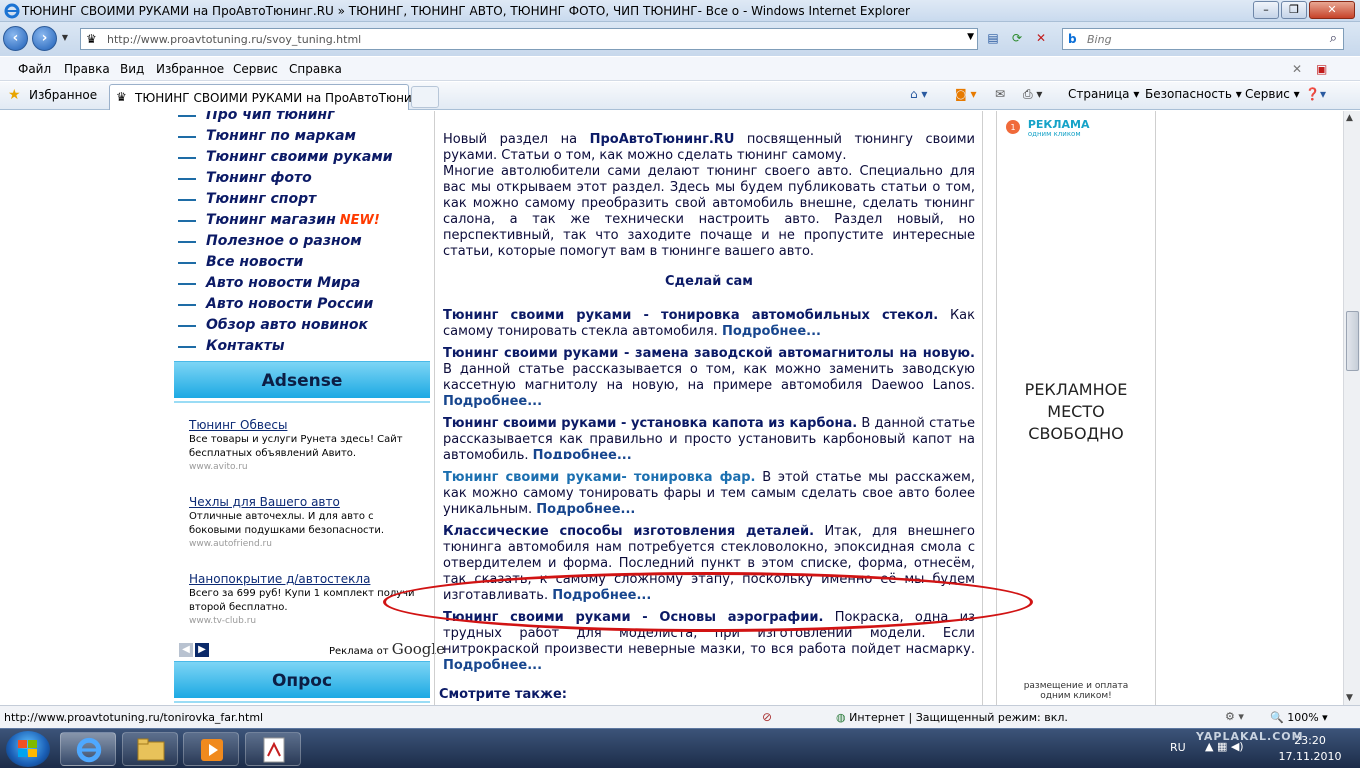 The image size is (1360, 769). I want to click on scroll-down-icon: ▼, so click(1349, 698).